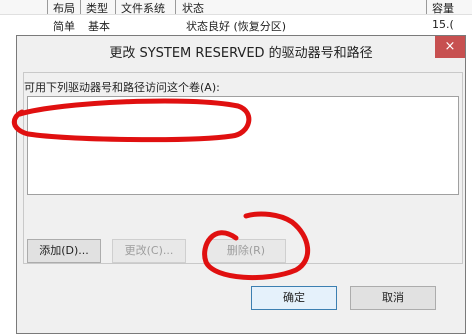 The height and width of the screenshot is (334, 472). I want to click on column-header-row: 布局 类型 文件系统 状态 容量, so click(236, 7).